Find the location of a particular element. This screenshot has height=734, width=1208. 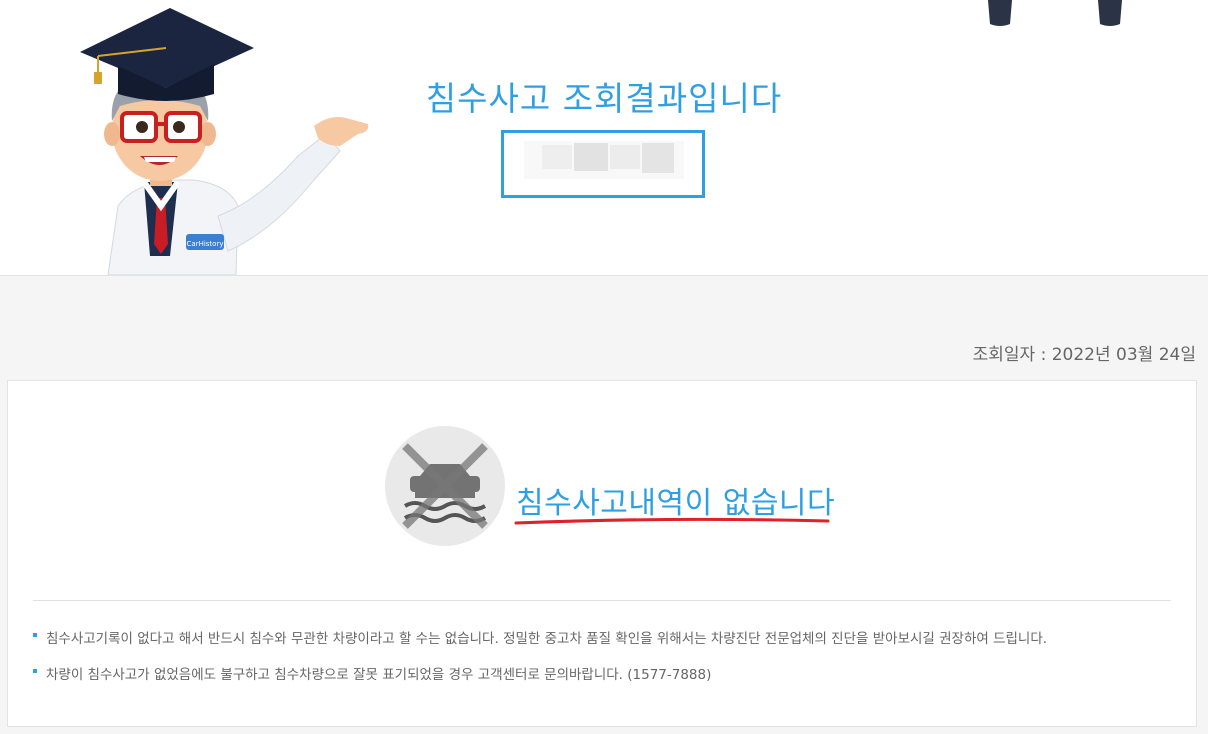

flood-icon-circle is located at coordinates (445, 486).